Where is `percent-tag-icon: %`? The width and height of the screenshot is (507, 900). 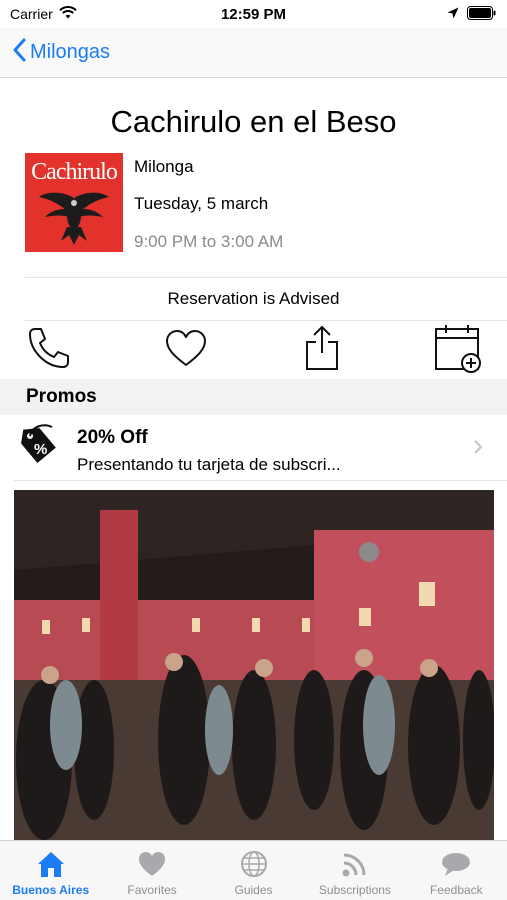 percent-tag-icon: % is located at coordinates (38, 445).